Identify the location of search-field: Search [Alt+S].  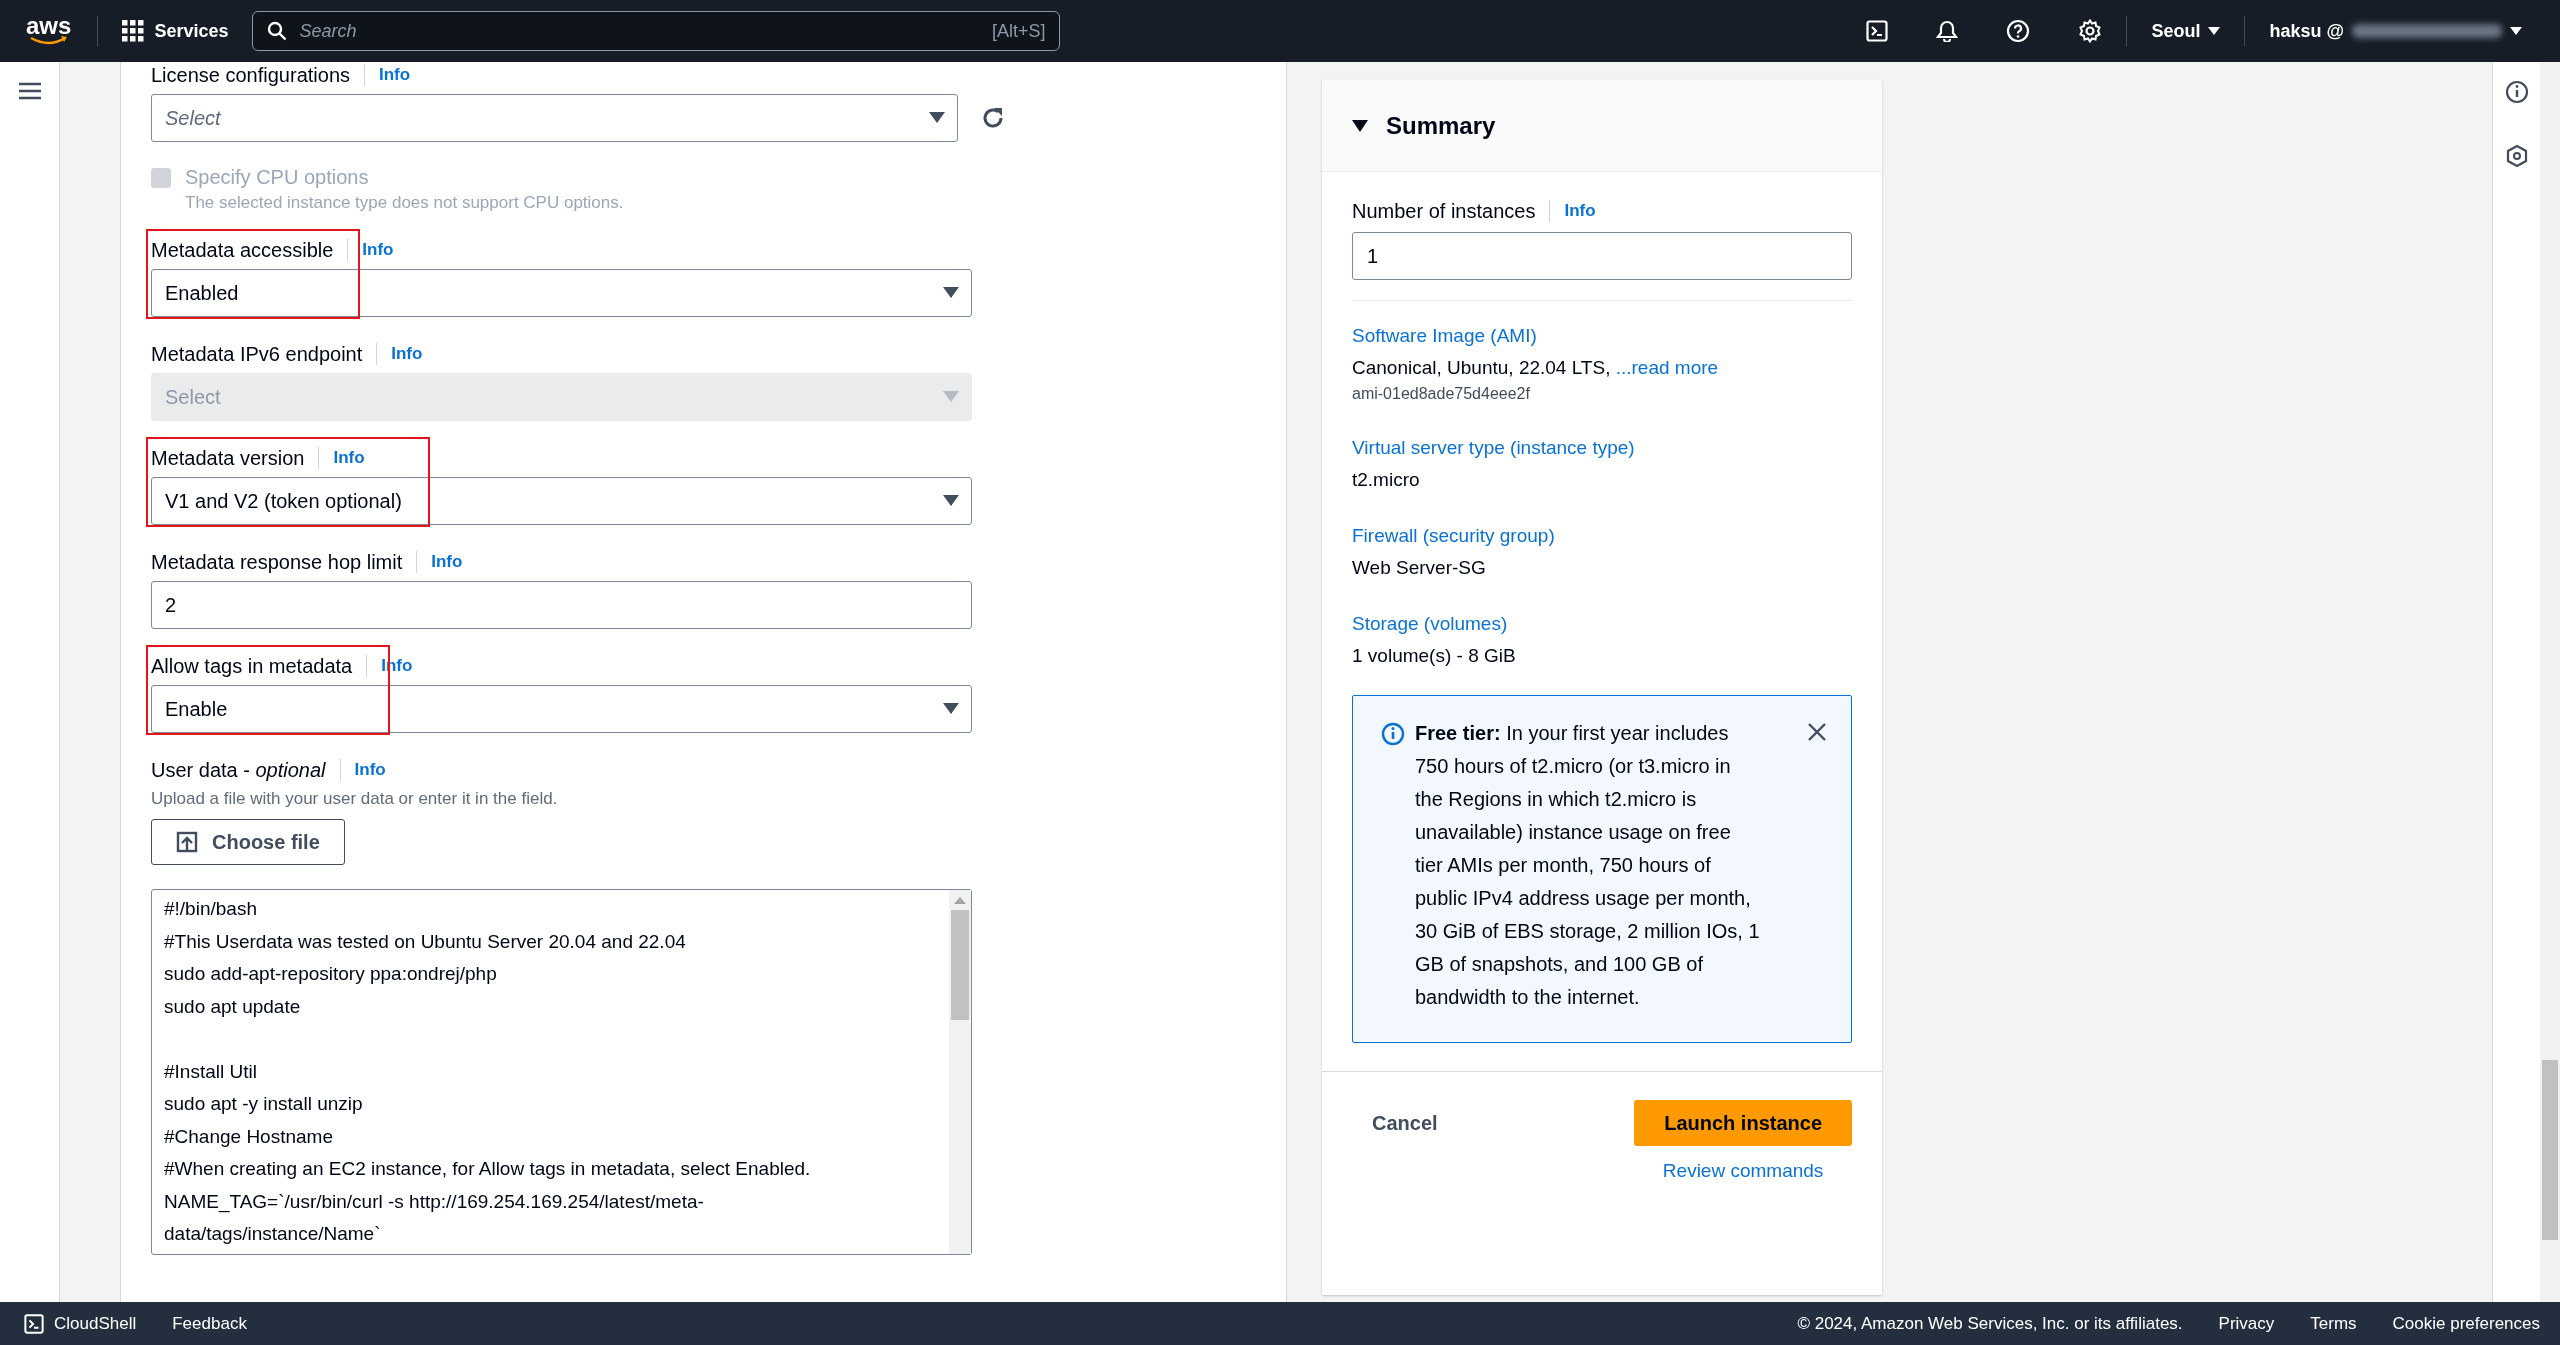
(656, 31).